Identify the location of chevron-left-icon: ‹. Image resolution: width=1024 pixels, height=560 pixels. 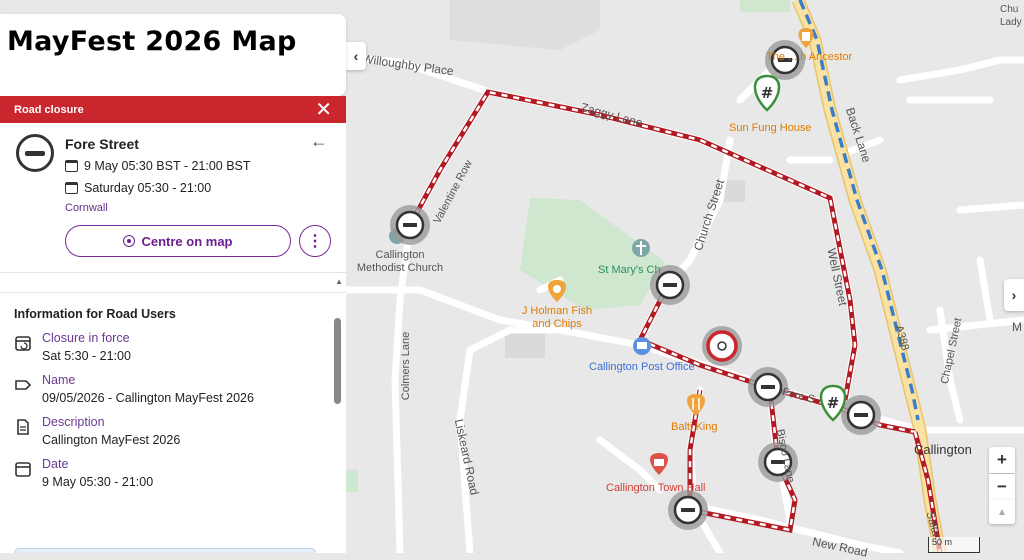
(356, 56).